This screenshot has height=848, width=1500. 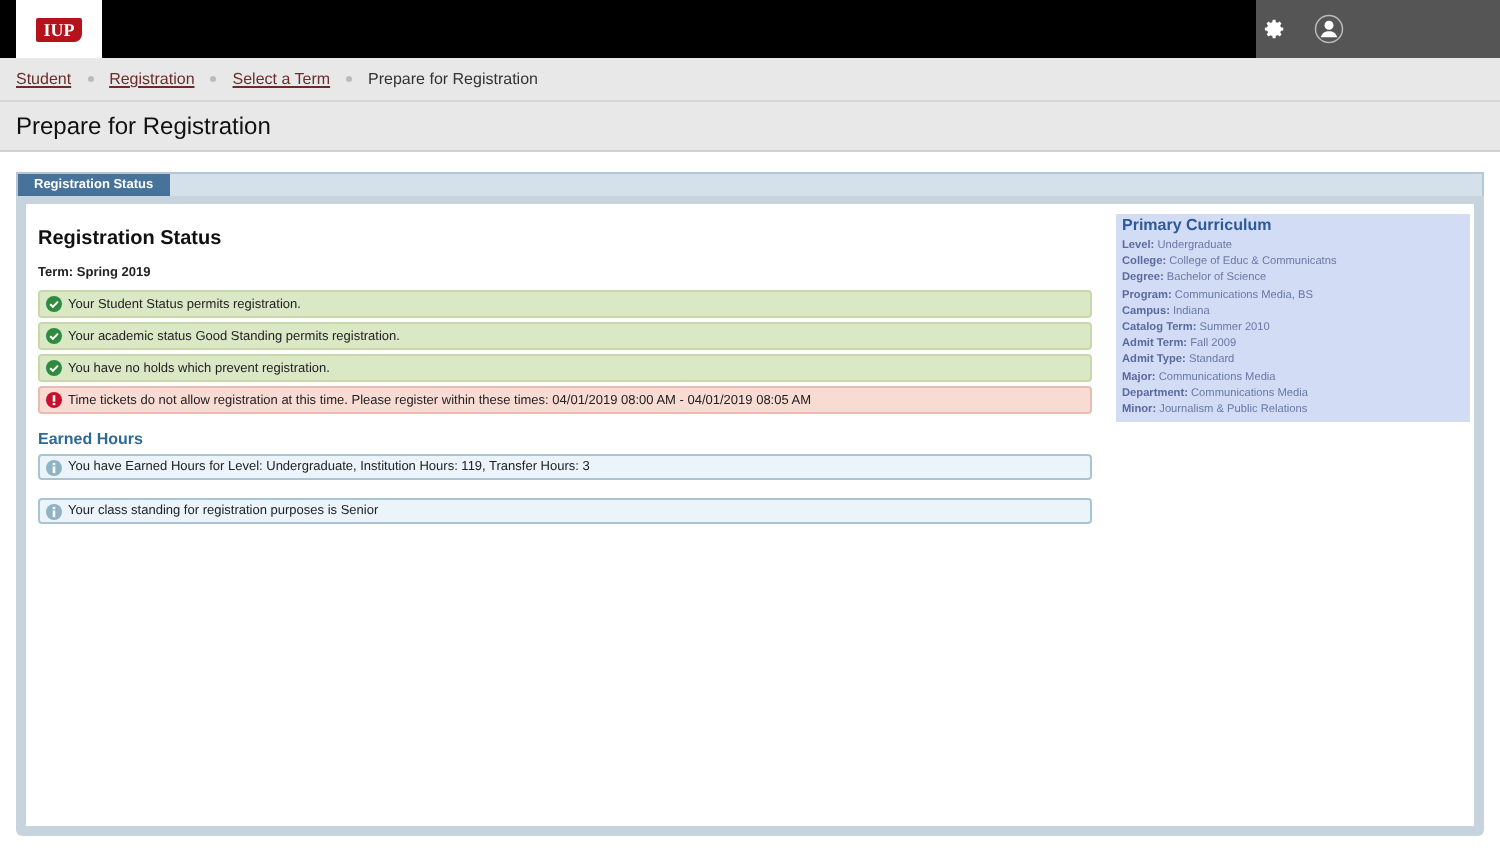 What do you see at coordinates (1198, 225) in the screenshot?
I see `card-title: Primary Curriculum` at bounding box center [1198, 225].